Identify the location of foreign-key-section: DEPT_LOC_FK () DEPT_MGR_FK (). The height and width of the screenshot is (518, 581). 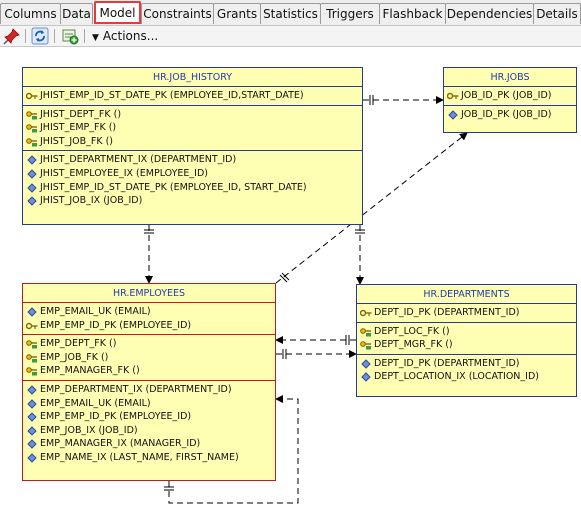
(466, 339).